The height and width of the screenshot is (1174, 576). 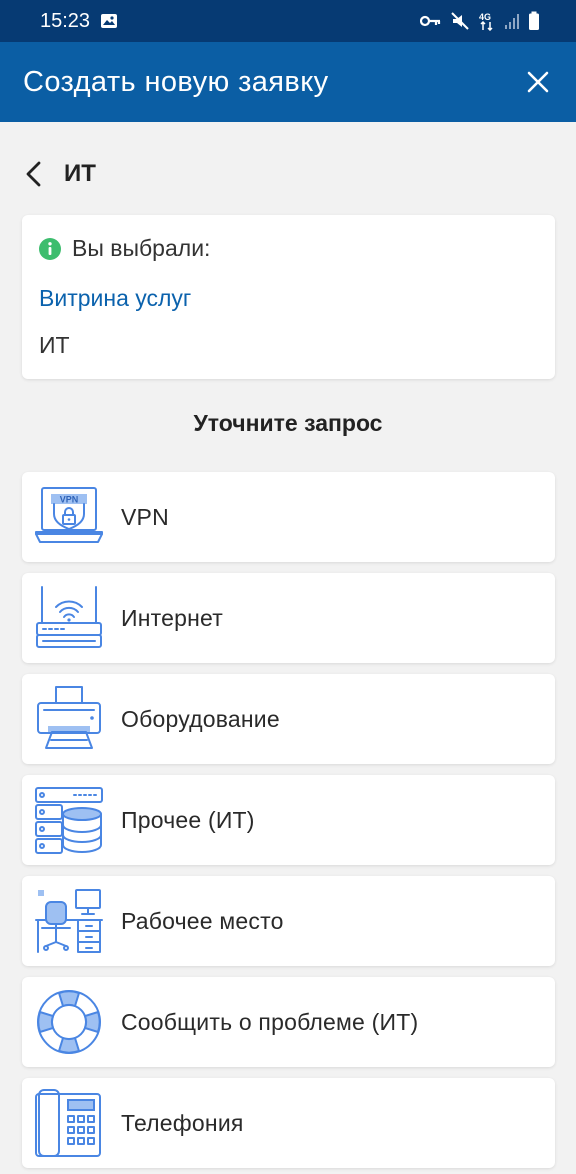 What do you see at coordinates (141, 248) in the screenshot?
I see `selection-header-text: Вы выбрали:` at bounding box center [141, 248].